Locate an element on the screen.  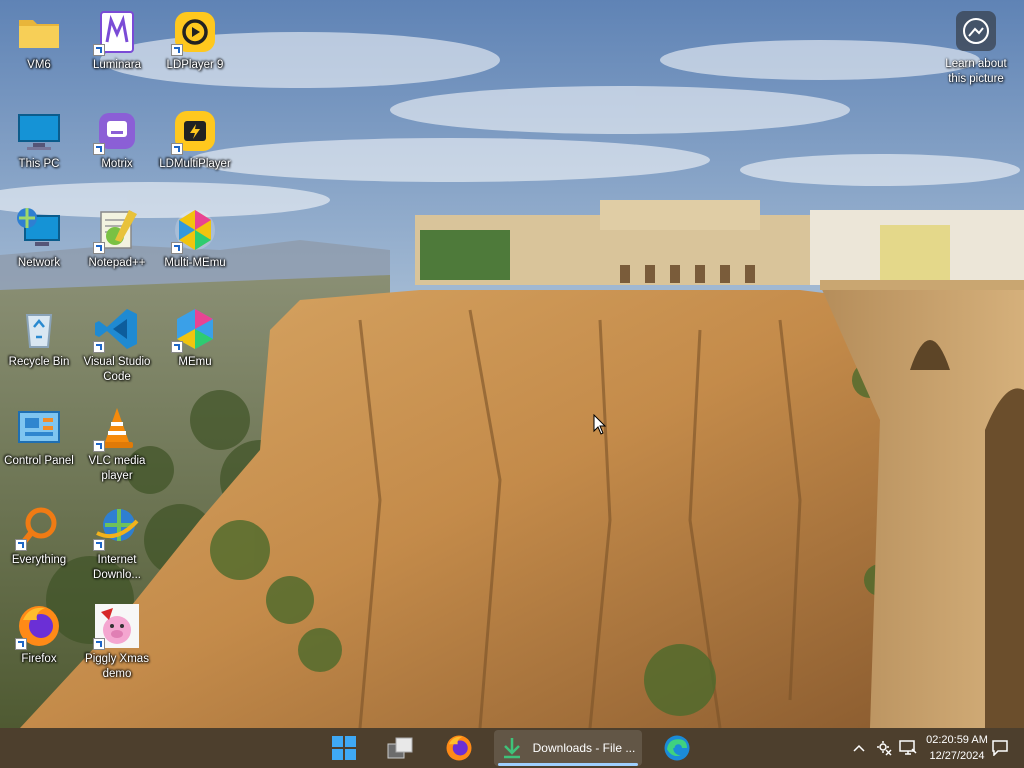
desktop-icon-label: Recycle Bin is located at coordinates (39, 362).